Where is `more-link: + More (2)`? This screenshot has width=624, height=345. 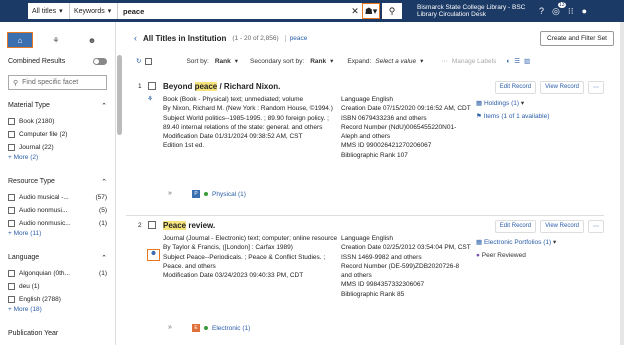
more-link: + More (2) is located at coordinates (61, 160).